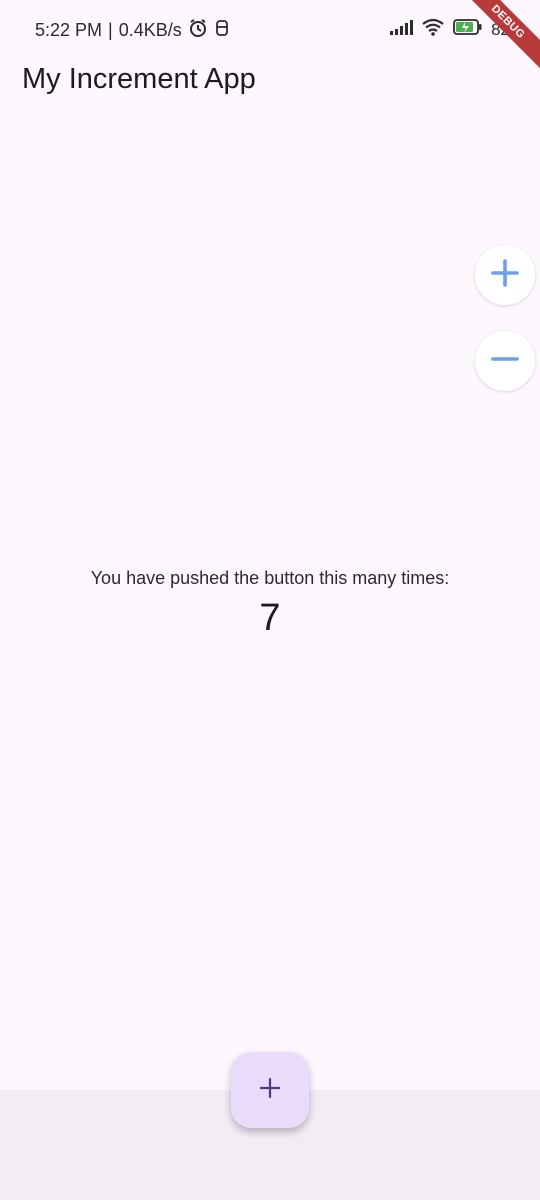 The image size is (540, 1200). What do you see at coordinates (449, 29) in the screenshot?
I see `status-right: 82` at bounding box center [449, 29].